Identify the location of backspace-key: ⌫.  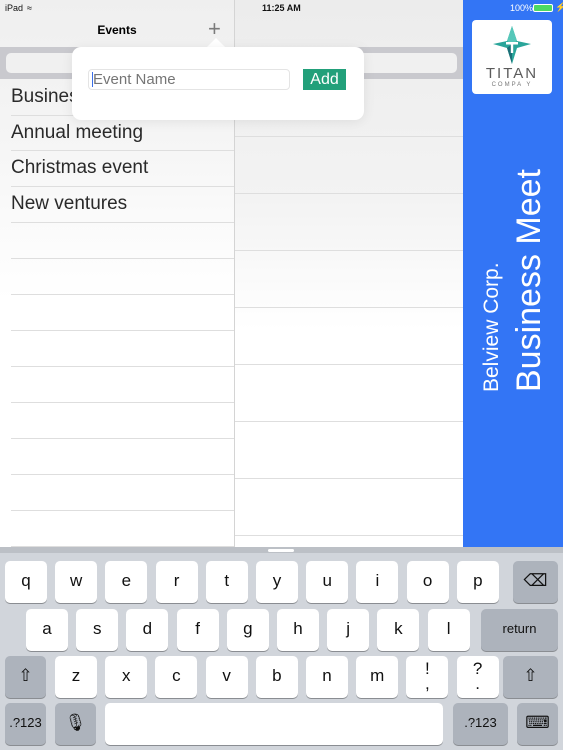
(535, 582).